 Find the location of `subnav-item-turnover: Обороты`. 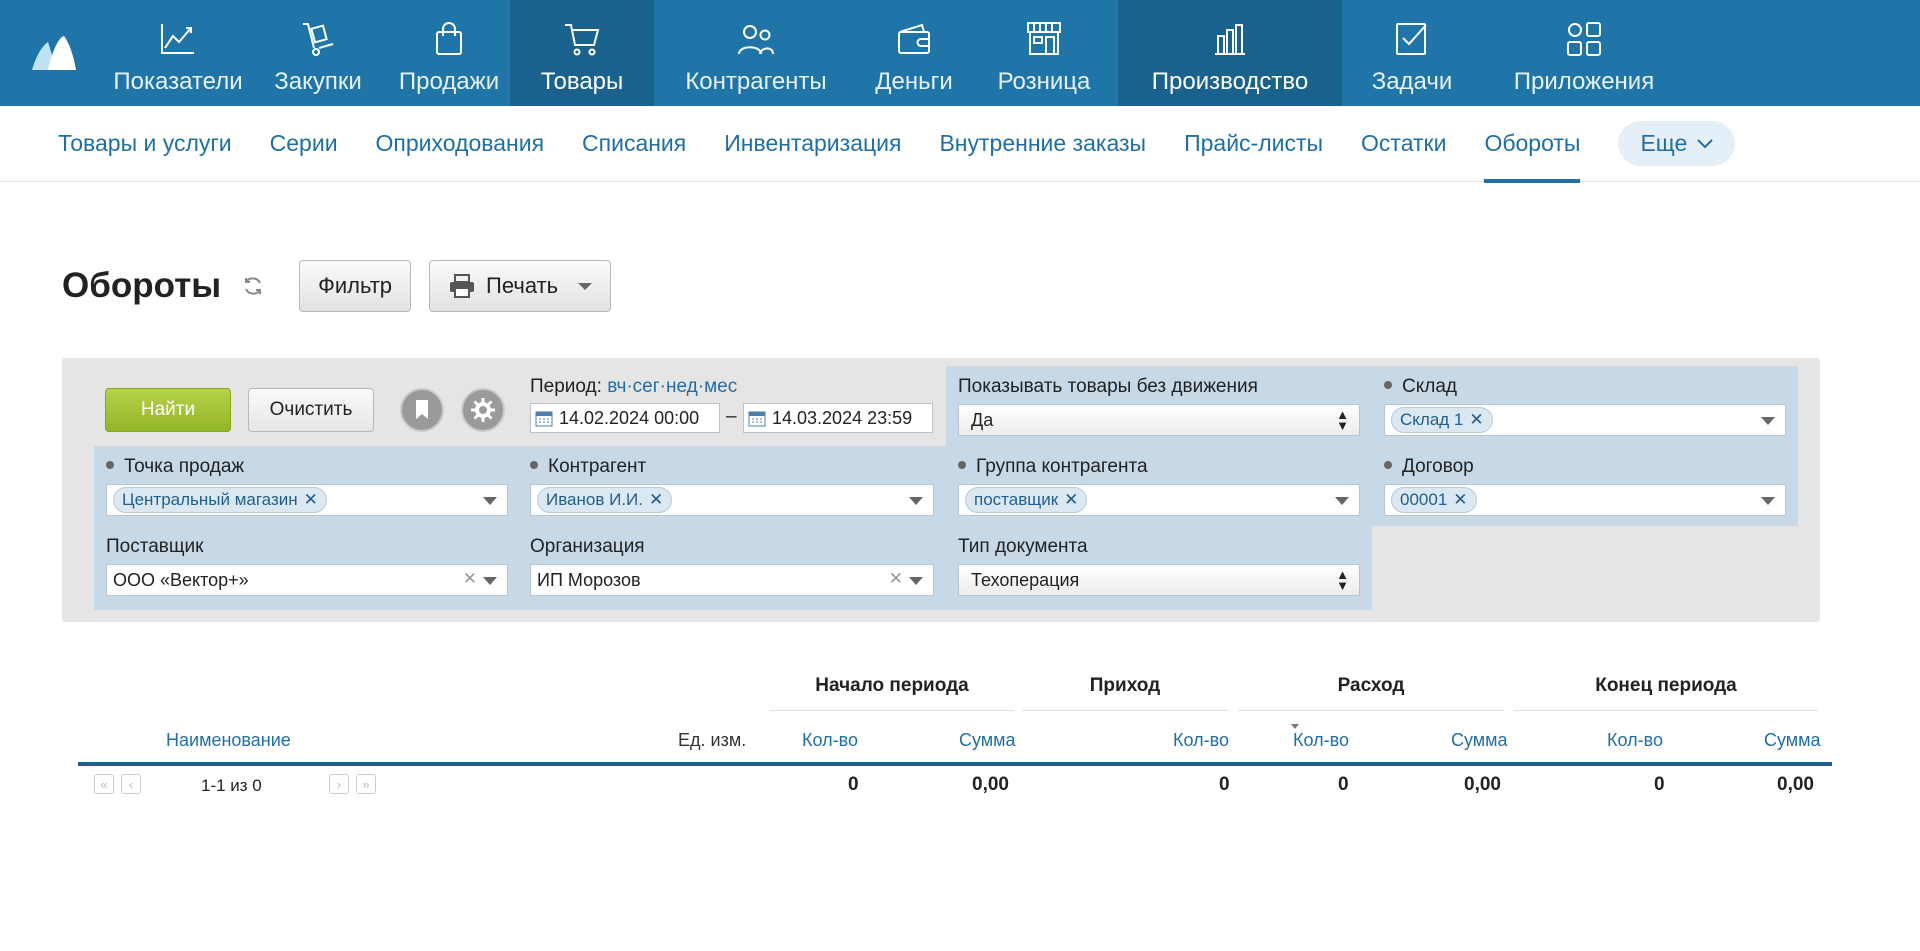

subnav-item-turnover: Обороты is located at coordinates (1532, 144).